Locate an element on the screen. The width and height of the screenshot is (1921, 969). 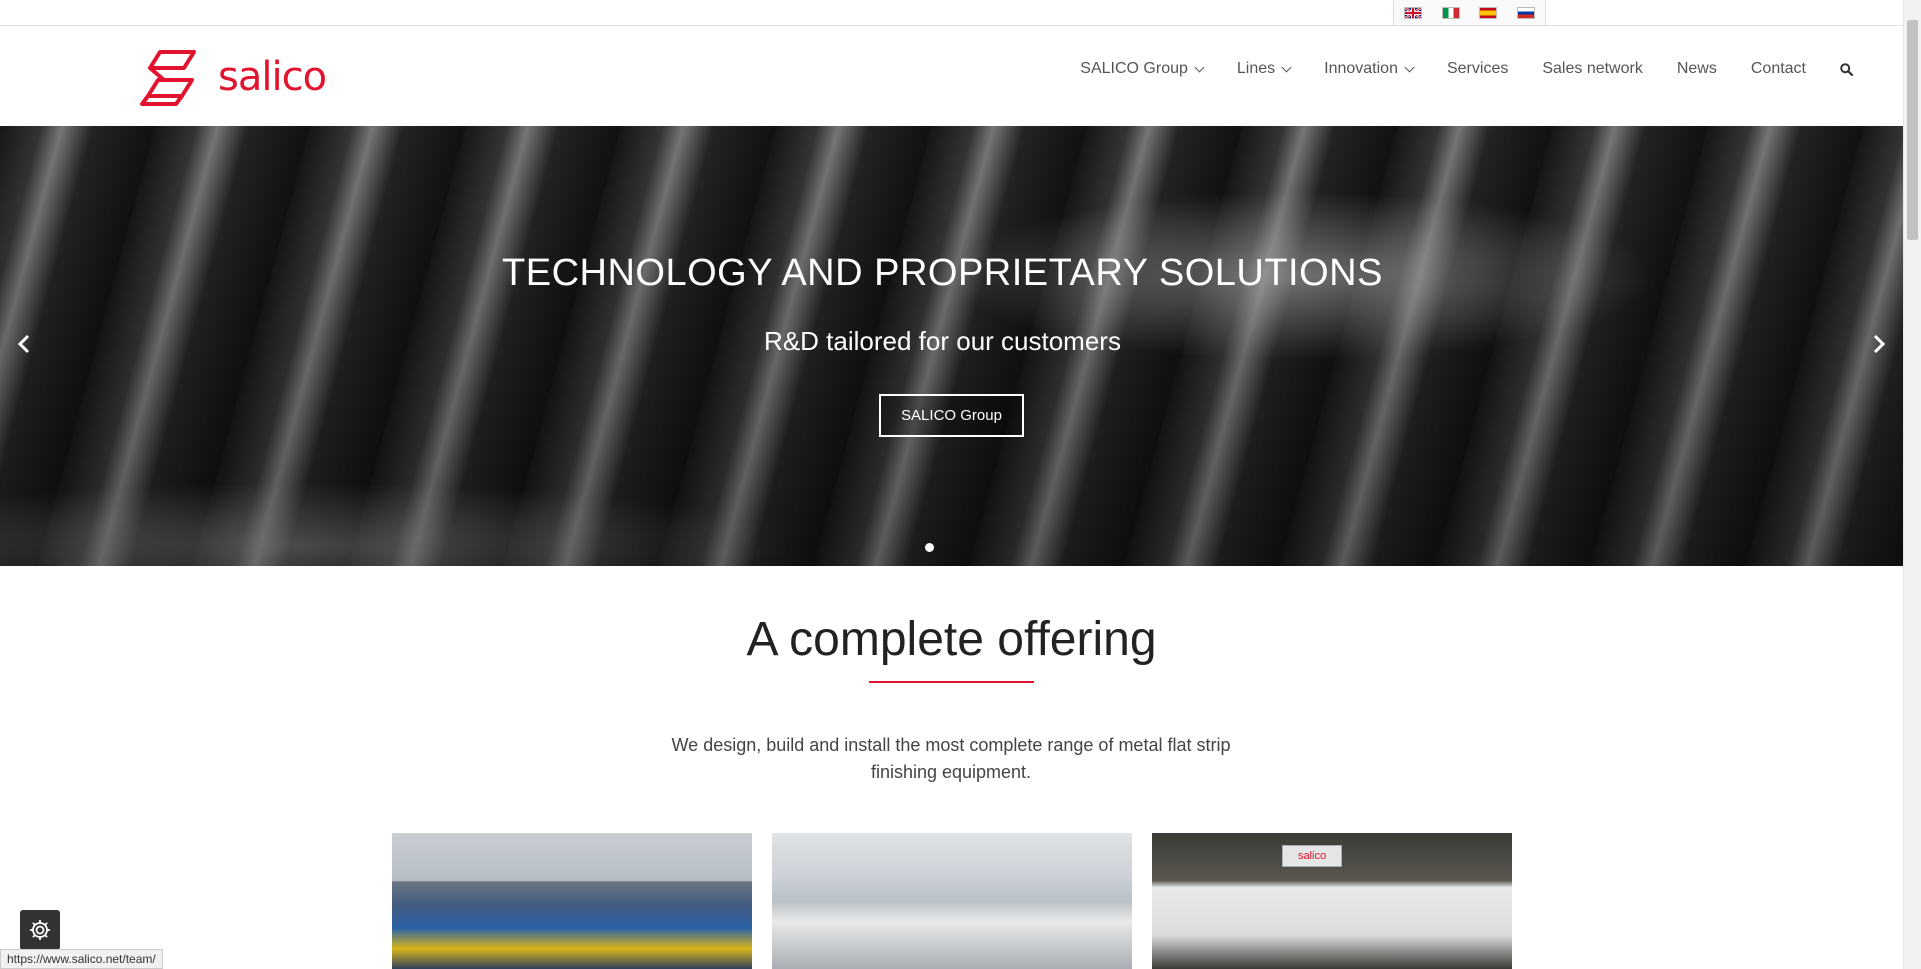
status-url: https://www.salico.net/team/ is located at coordinates (81, 959).